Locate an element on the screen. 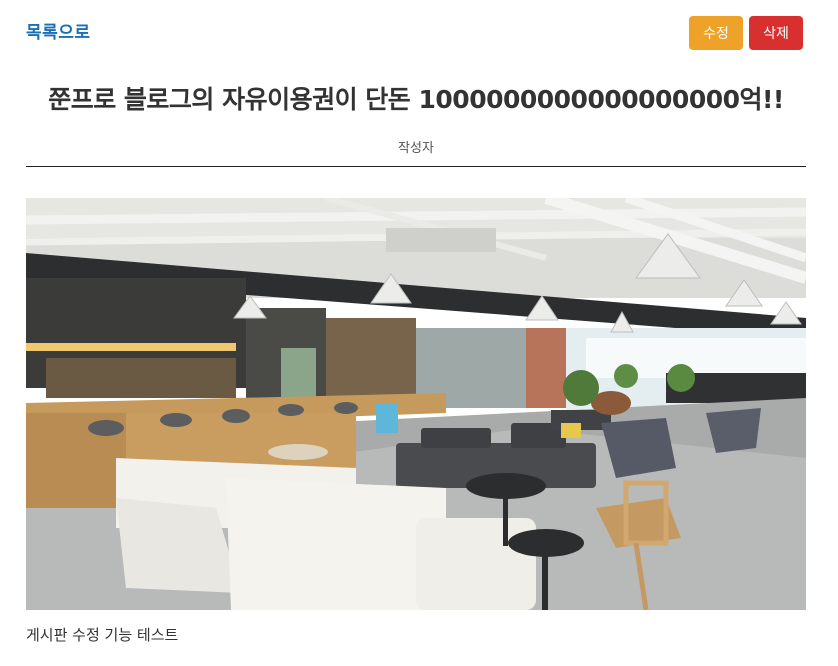  divider is located at coordinates (416, 166).